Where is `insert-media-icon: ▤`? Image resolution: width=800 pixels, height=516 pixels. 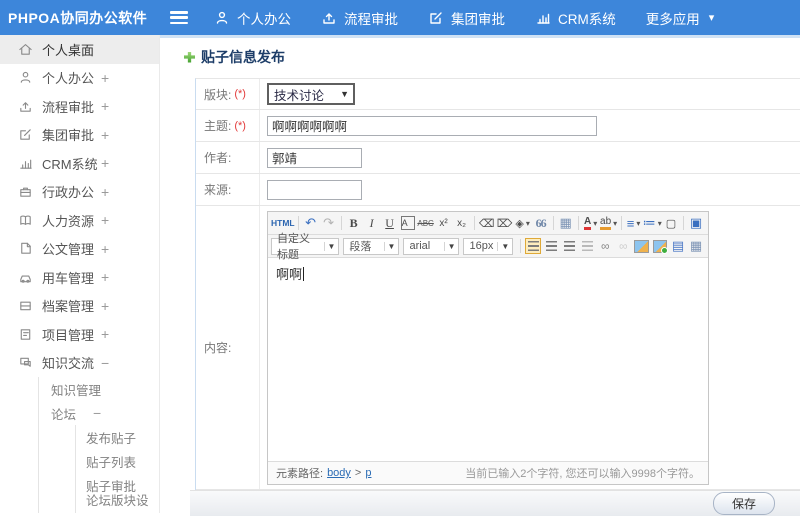 insert-media-icon: ▤ is located at coordinates (678, 246).